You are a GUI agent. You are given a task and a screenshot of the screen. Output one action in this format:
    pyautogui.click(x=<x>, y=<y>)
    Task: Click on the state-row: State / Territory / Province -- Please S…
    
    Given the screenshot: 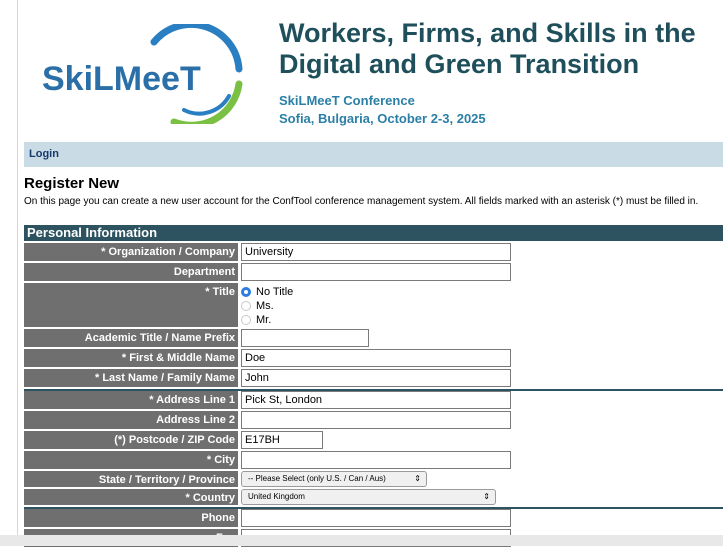 What is the action you would take?
    pyautogui.click(x=373, y=479)
    